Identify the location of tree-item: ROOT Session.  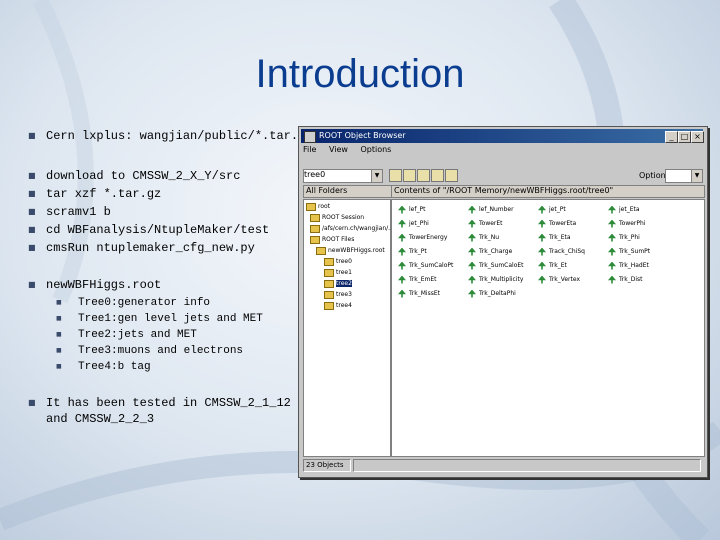
(337, 218).